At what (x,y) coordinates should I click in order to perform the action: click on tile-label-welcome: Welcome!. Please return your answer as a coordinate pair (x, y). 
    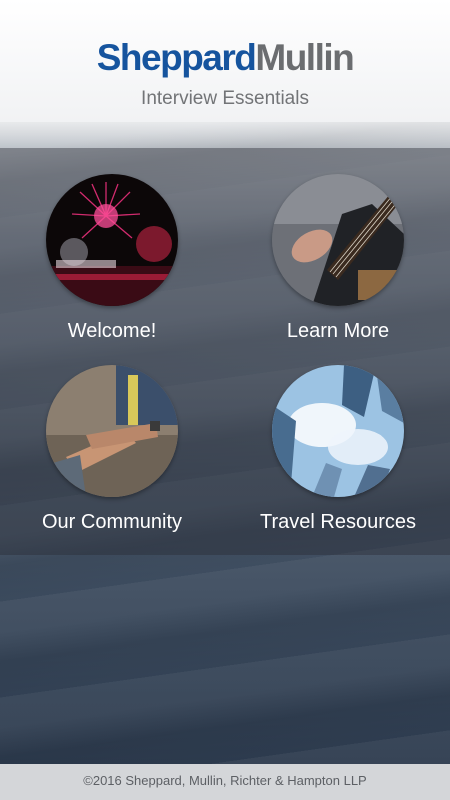
    Looking at the image, I should click on (112, 331).